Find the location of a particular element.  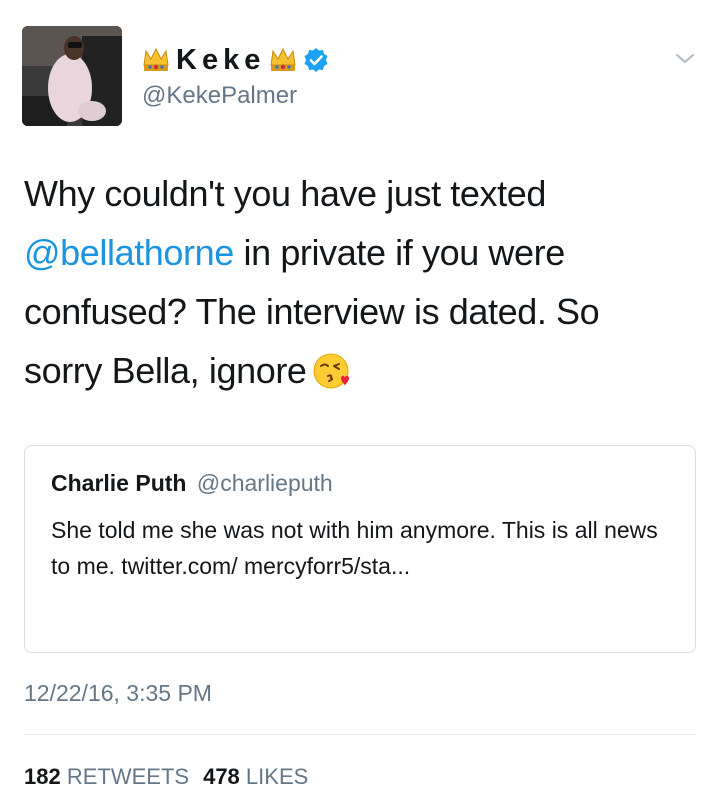

quoted-author-name: Charlie Puth is located at coordinates (119, 483).